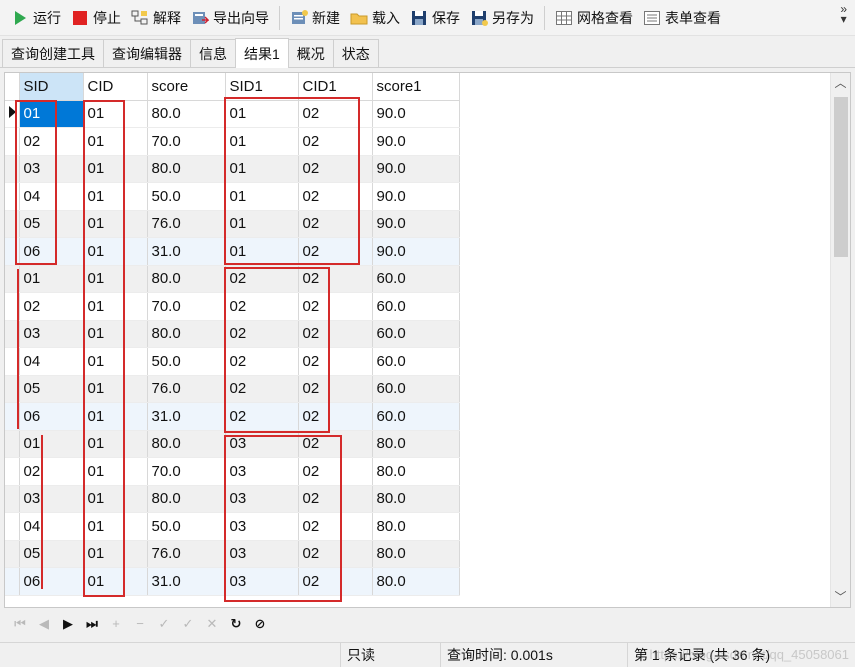 The image size is (855, 667). What do you see at coordinates (68, 624) in the screenshot?
I see `next-record-icon: ▶` at bounding box center [68, 624].